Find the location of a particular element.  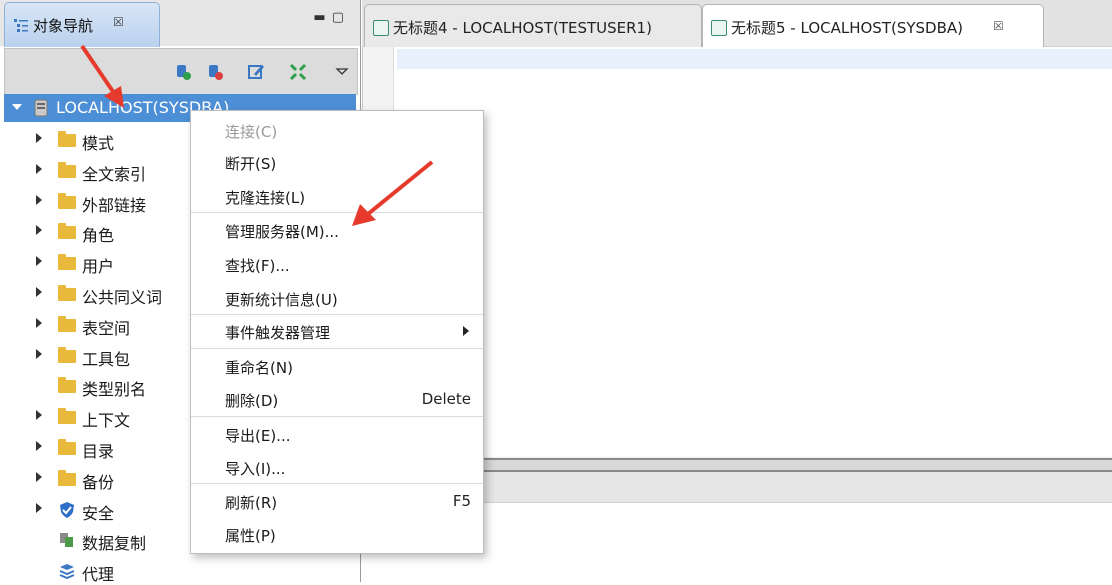

tree-item-label: 工具包 is located at coordinates (106, 359).